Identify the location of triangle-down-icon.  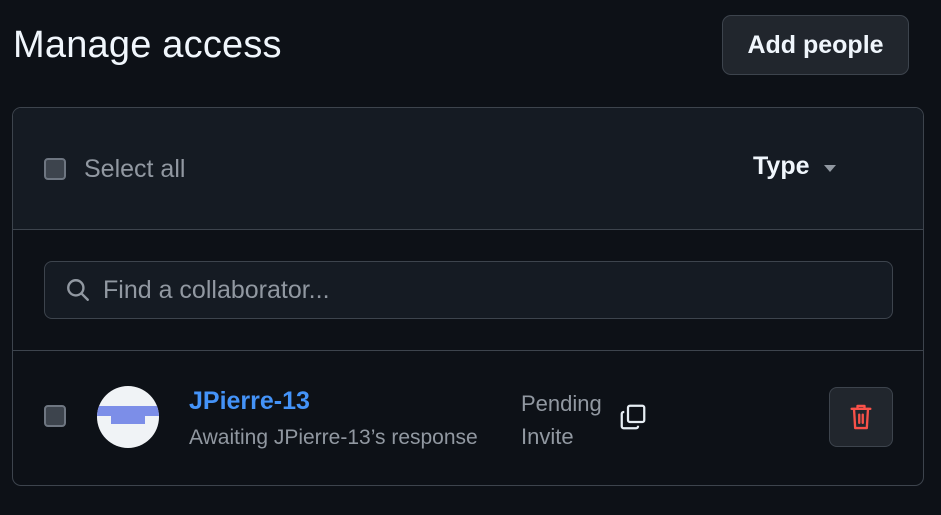
(829, 168).